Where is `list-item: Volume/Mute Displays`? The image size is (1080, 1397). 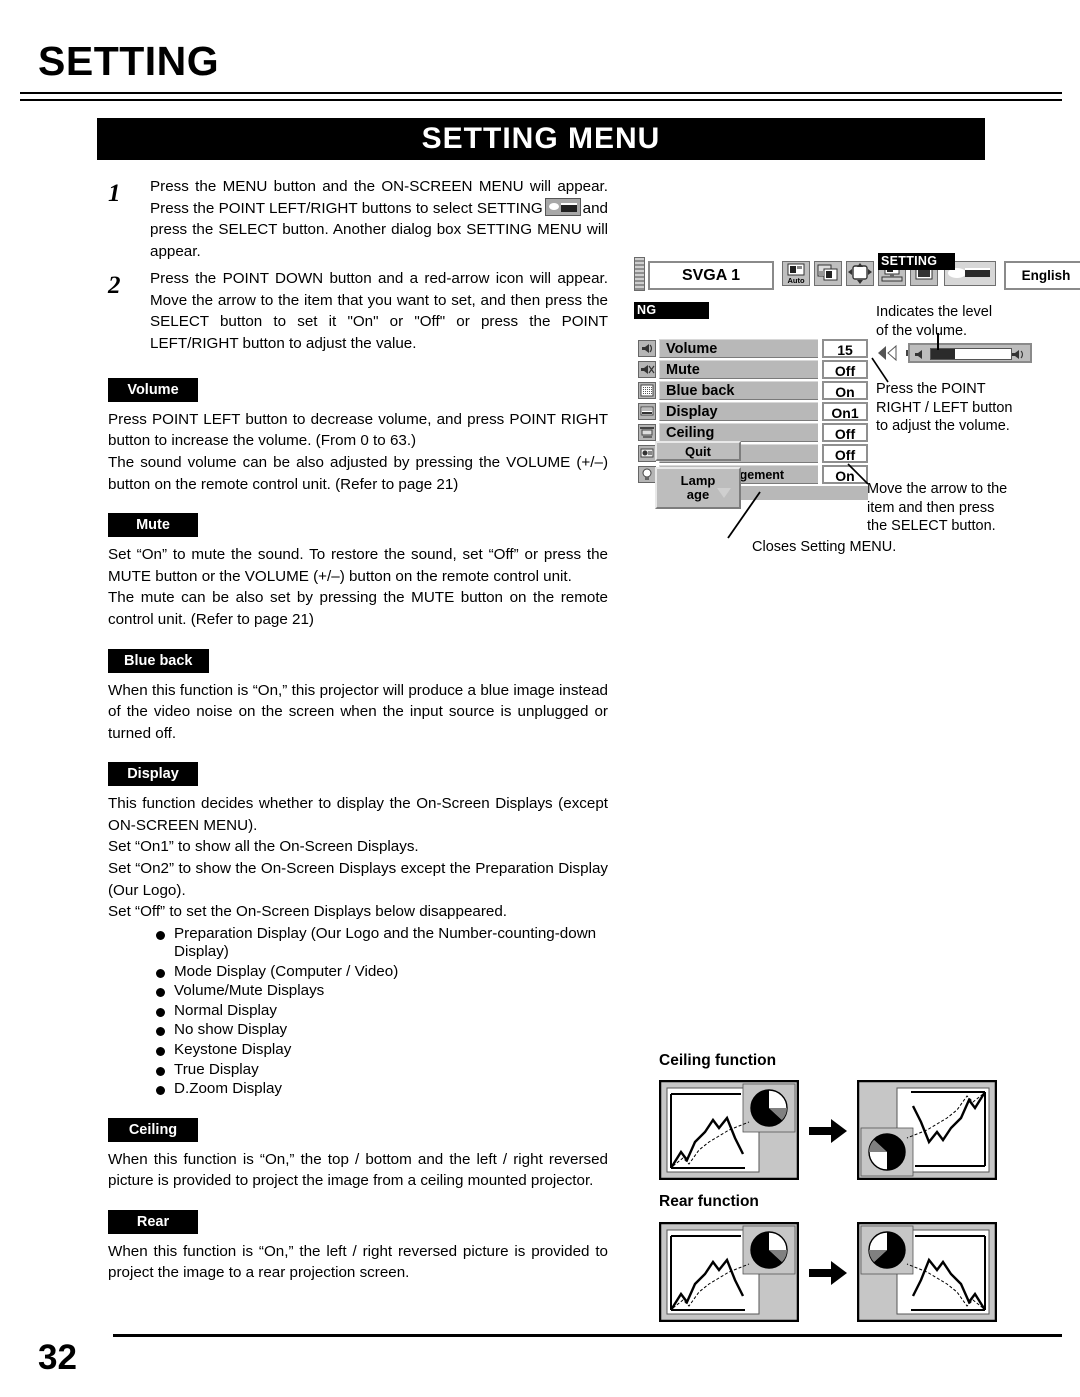
list-item: Volume/Mute Displays is located at coordinates (382, 991).